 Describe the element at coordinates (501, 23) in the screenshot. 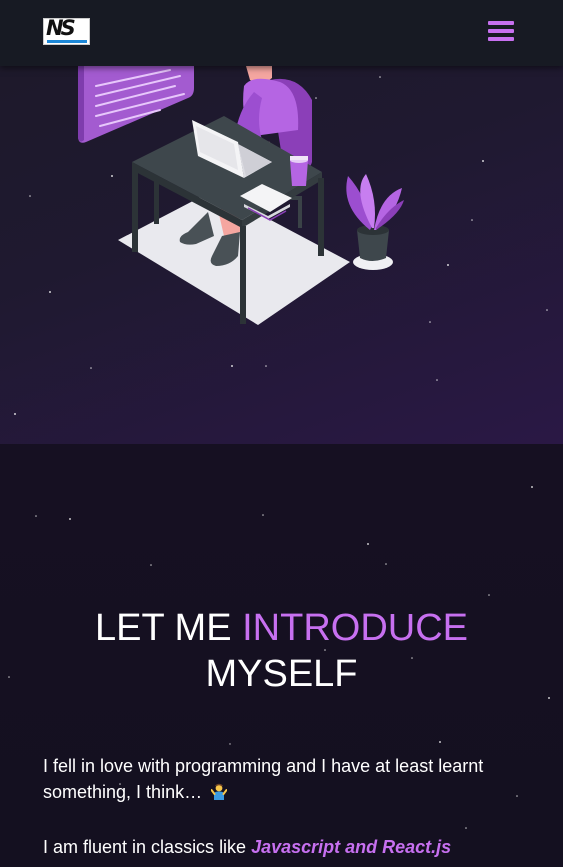

I see `menu-bar-top` at that location.